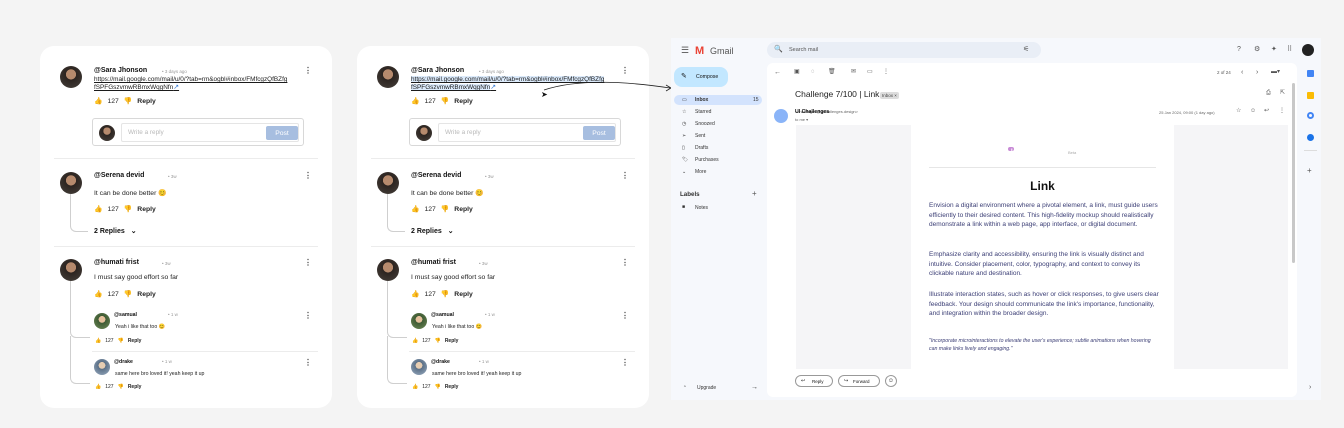 The height and width of the screenshot is (428, 1344). What do you see at coordinates (718, 148) in the screenshot?
I see `nav-item-drafts: ▯ Drafts` at bounding box center [718, 148].